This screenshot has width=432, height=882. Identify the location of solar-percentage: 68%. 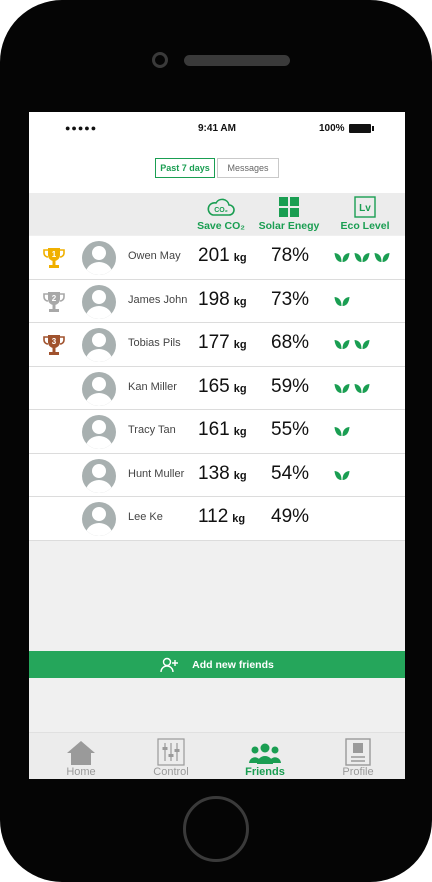
(290, 342).